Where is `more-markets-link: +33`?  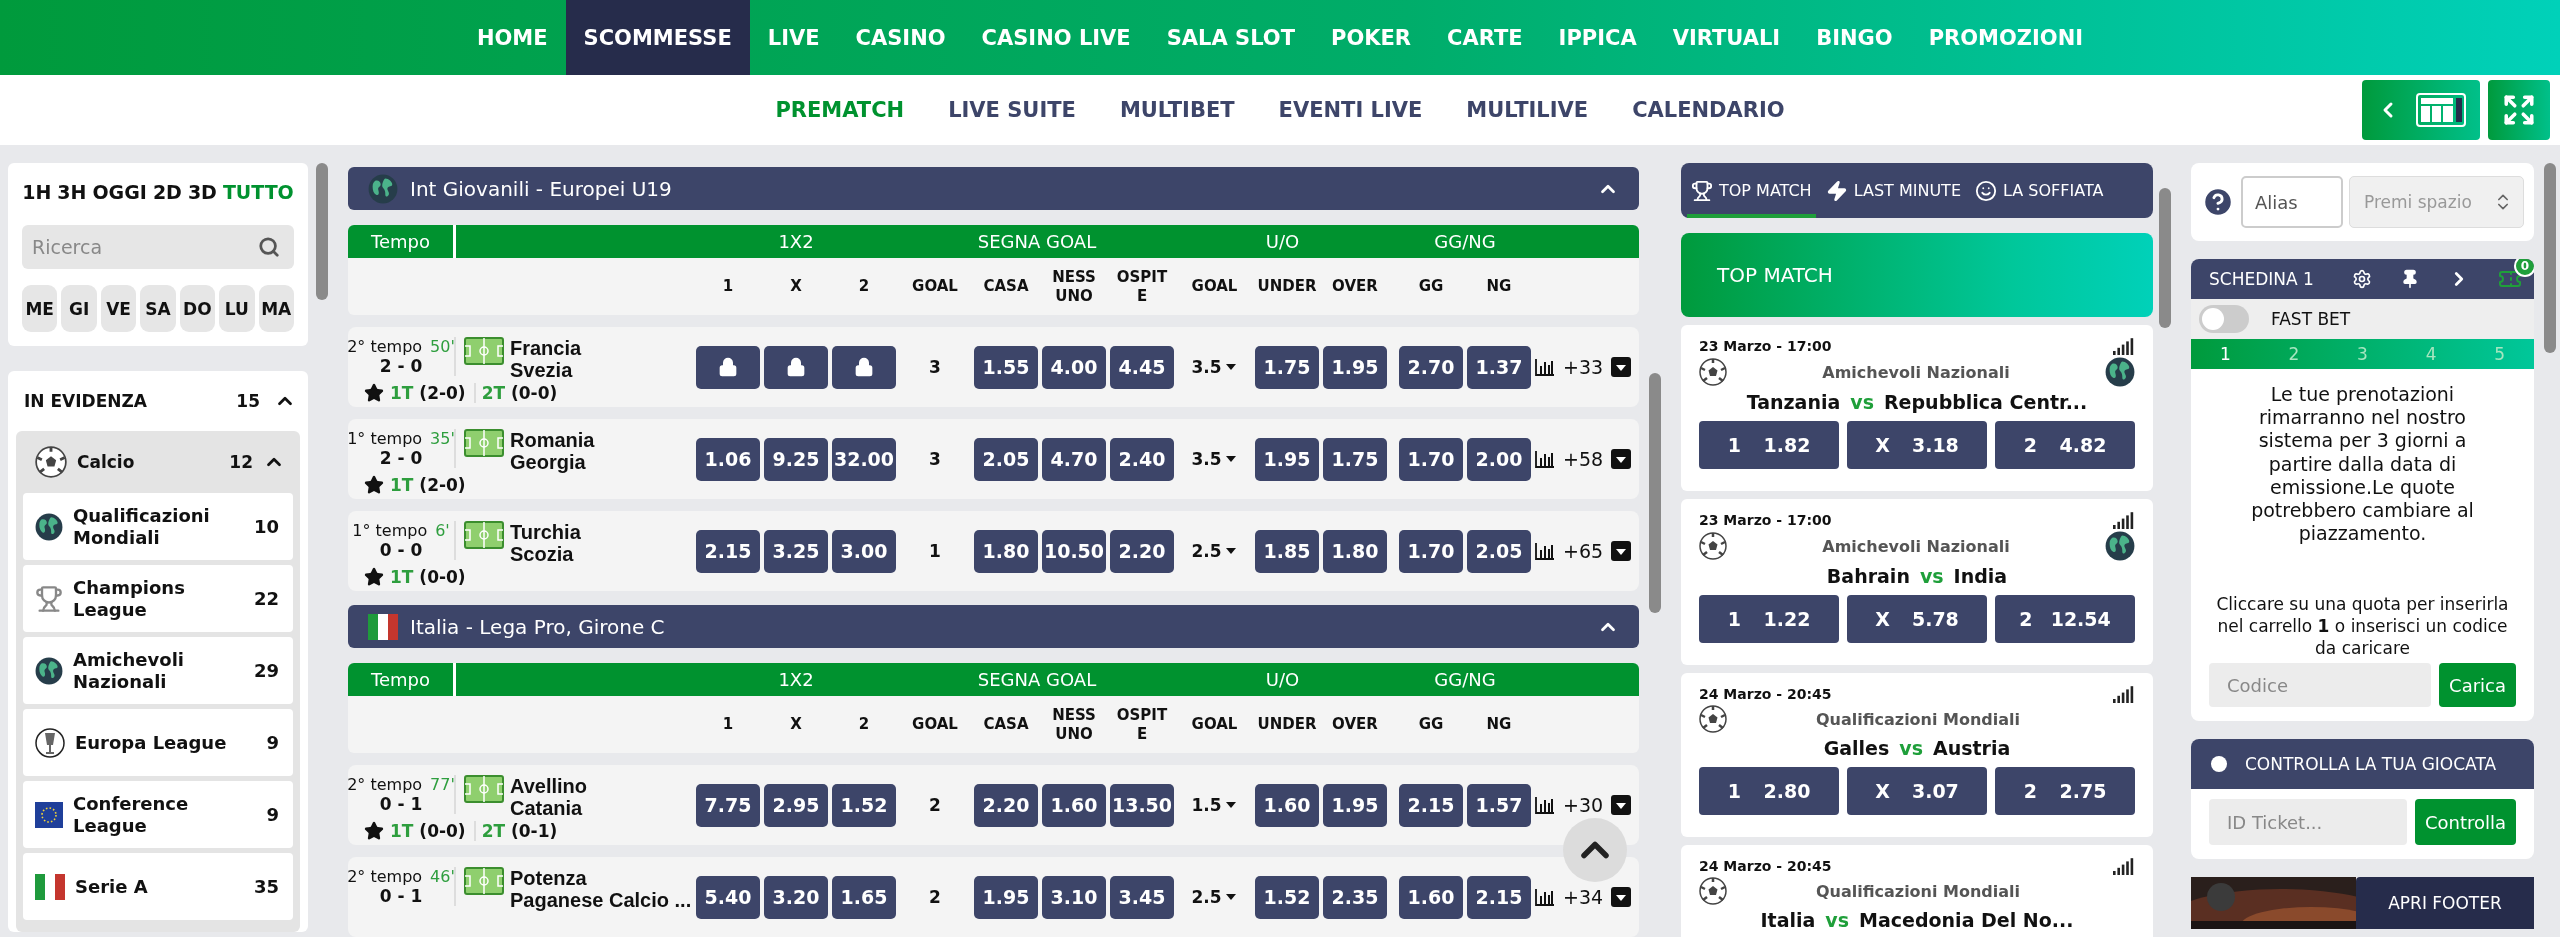 more-markets-link: +33 is located at coordinates (1583, 367).